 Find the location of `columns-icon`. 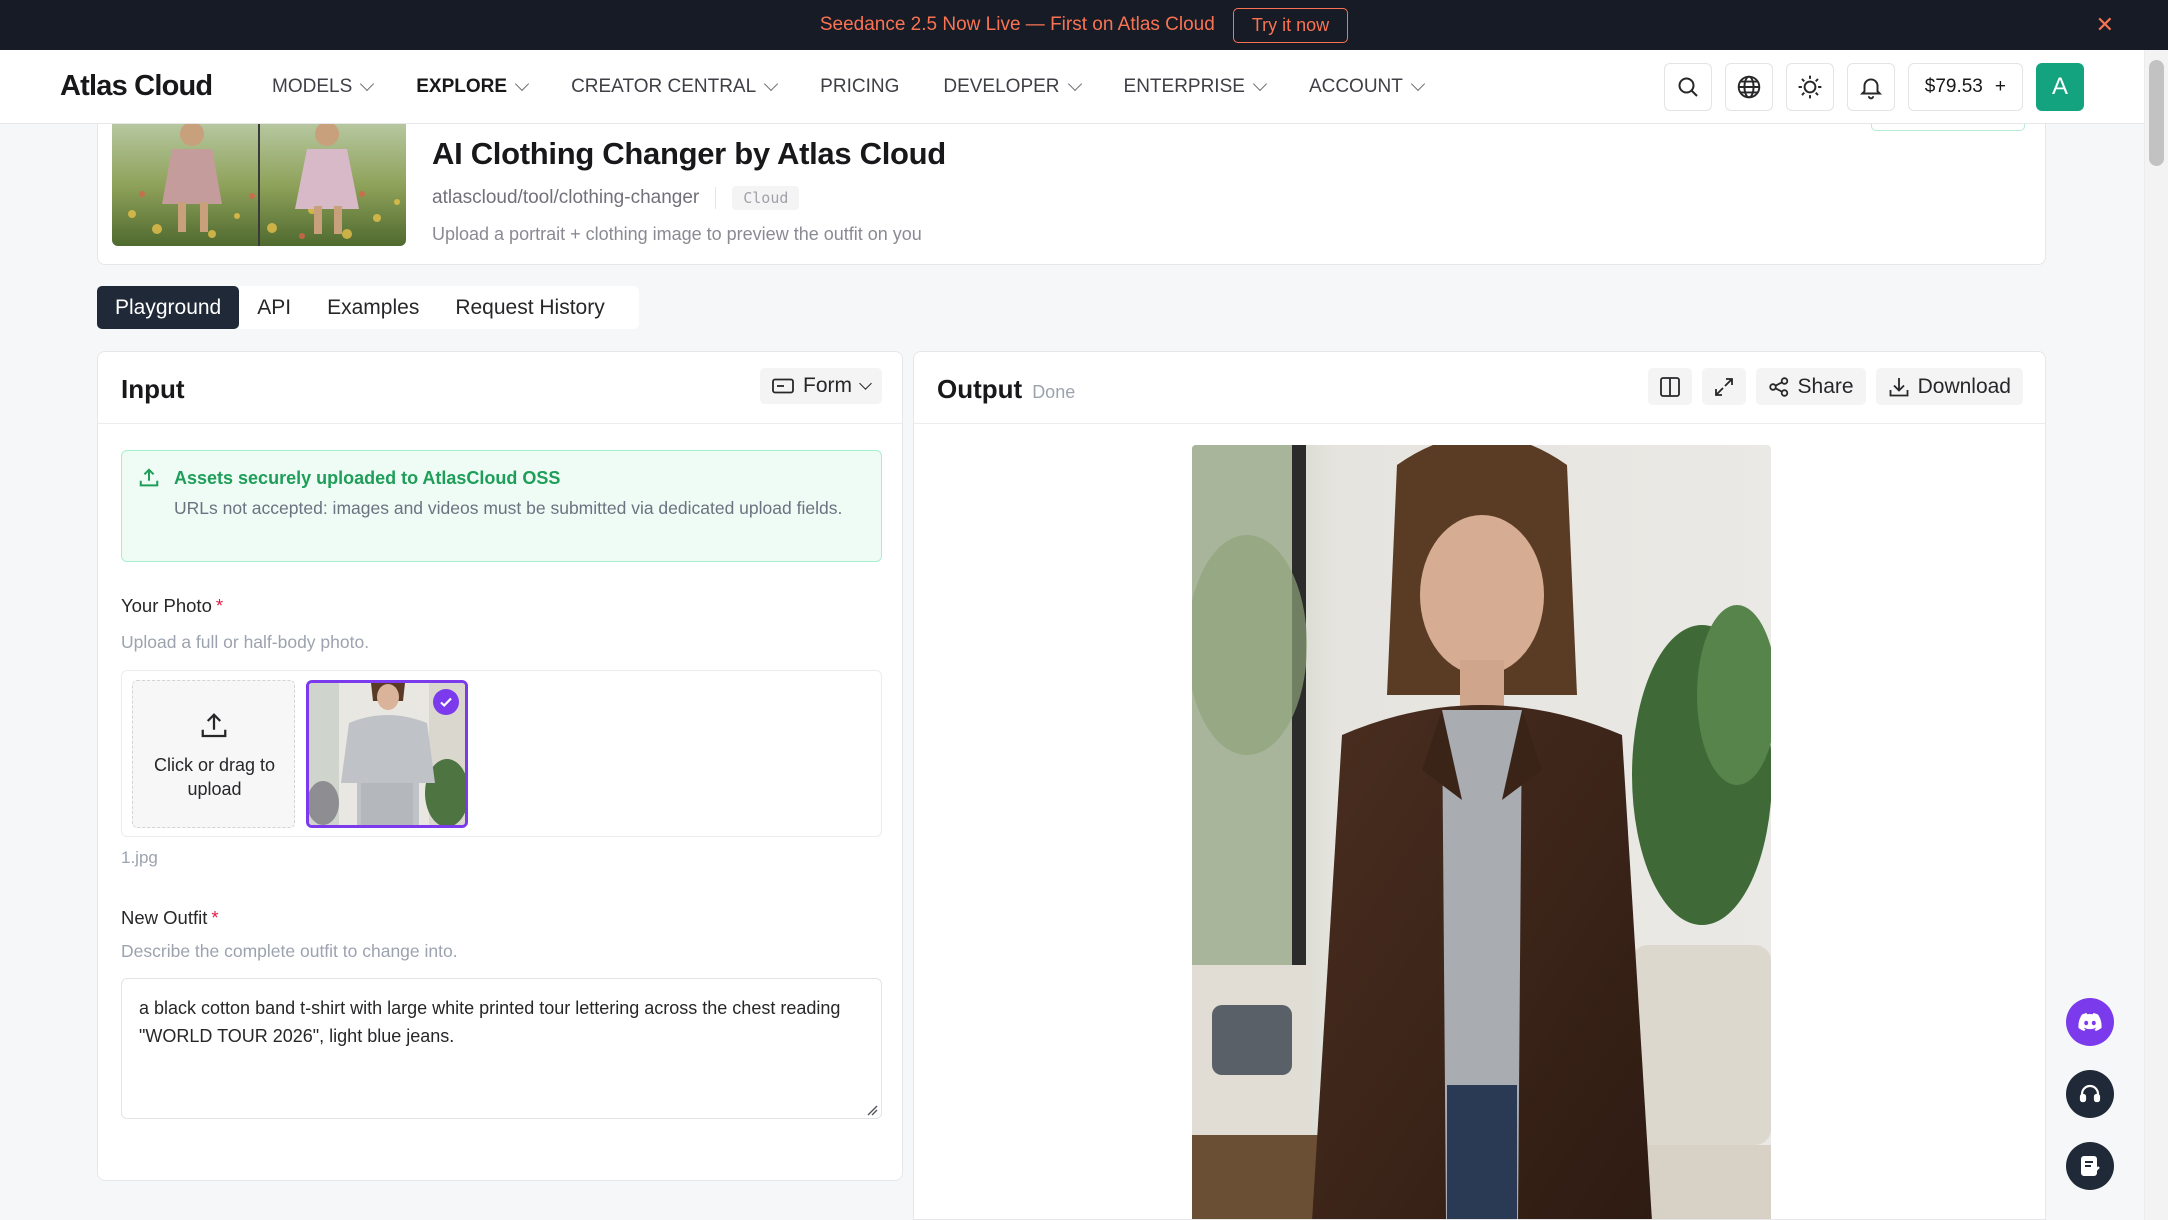

columns-icon is located at coordinates (1669, 386).